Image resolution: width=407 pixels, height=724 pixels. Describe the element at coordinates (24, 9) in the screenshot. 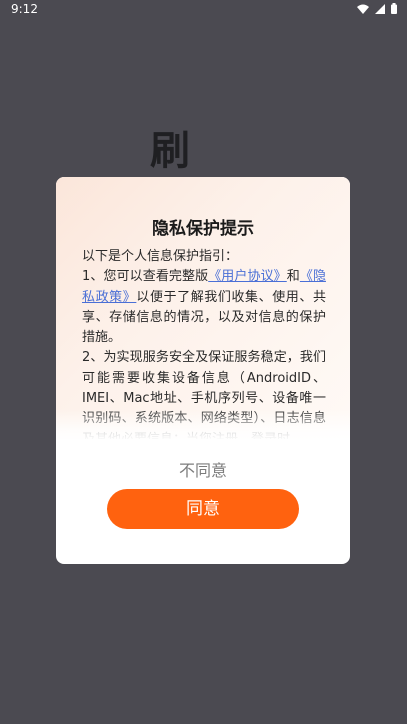

I see `status-time: 9:12` at that location.